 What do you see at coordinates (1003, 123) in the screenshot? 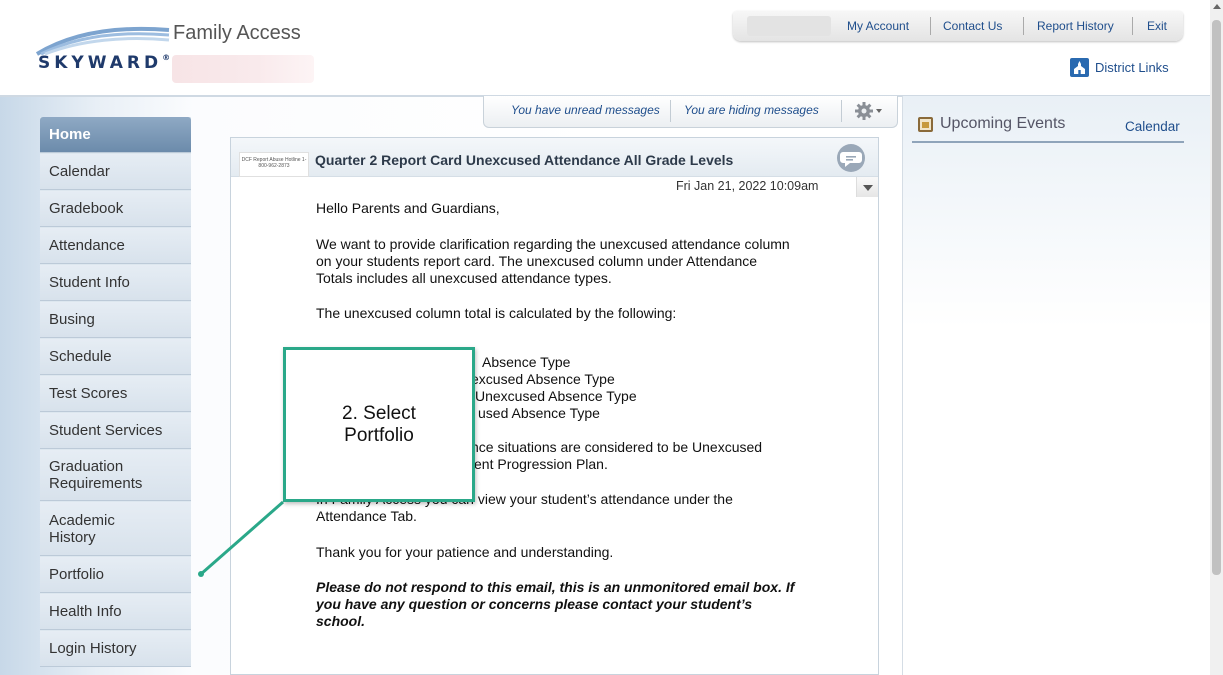
I see `upcoming-events-title: Upcoming Events` at bounding box center [1003, 123].